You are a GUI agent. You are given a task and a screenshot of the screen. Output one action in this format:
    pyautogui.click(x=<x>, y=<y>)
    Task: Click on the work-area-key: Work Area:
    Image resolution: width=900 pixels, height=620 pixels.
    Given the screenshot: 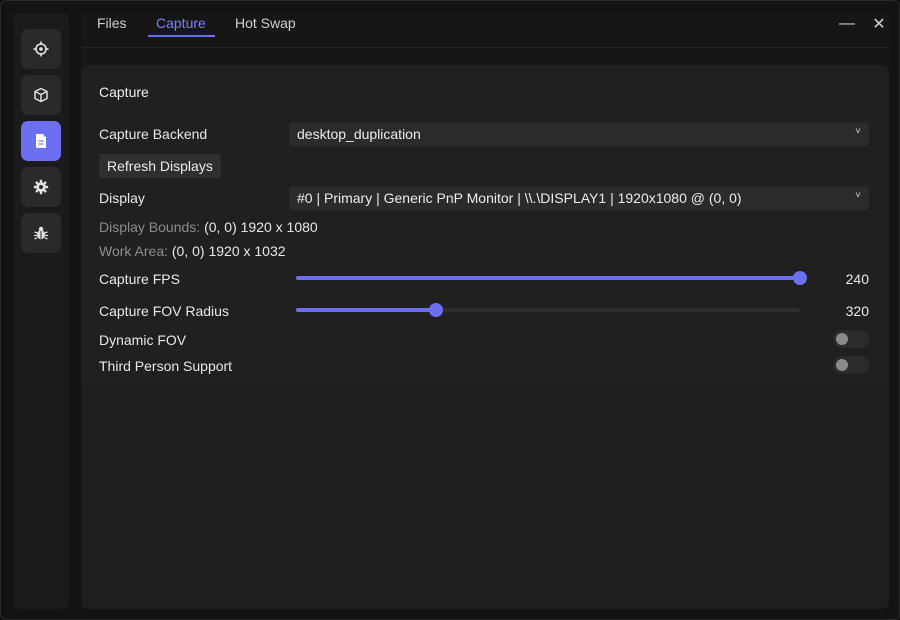 What is the action you would take?
    pyautogui.click(x=133, y=251)
    